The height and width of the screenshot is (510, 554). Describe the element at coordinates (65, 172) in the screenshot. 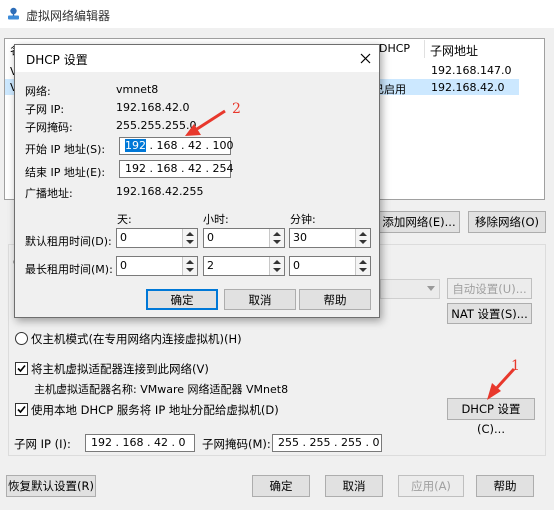

I see `end-ip-label: 结束 IP 地址(E):` at that location.